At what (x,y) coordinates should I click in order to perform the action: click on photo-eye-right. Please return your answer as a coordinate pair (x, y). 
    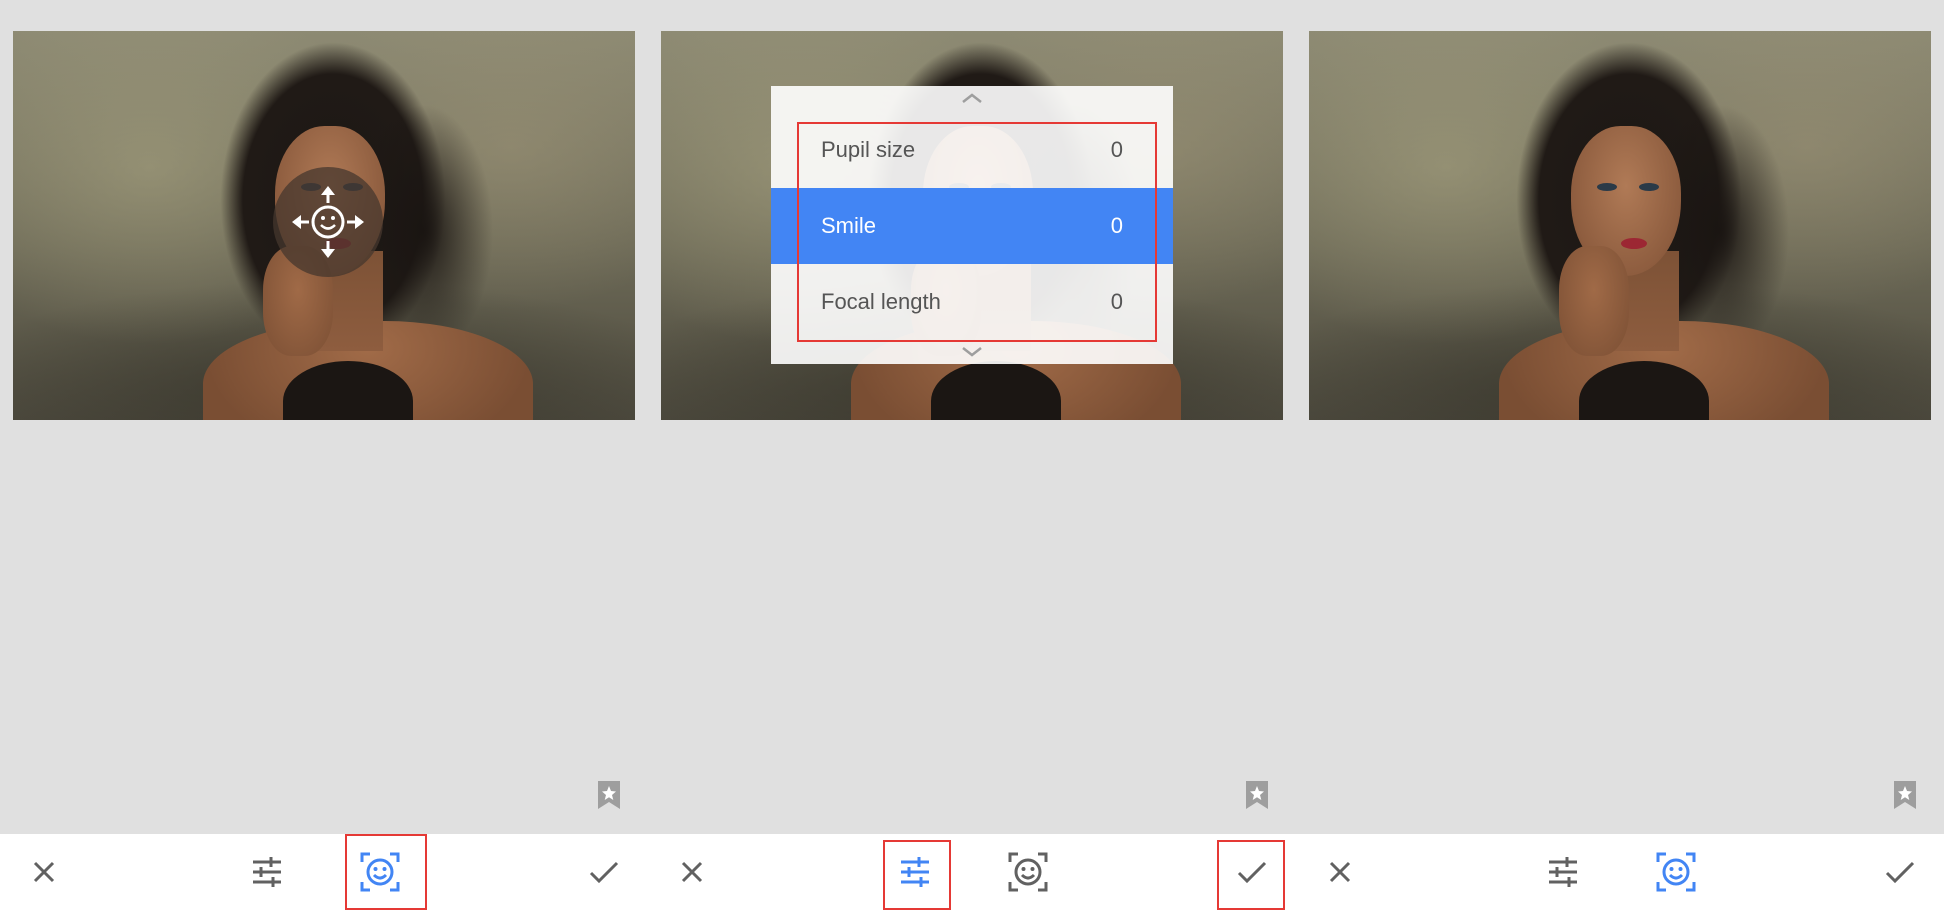
    Looking at the image, I should click on (1649, 187).